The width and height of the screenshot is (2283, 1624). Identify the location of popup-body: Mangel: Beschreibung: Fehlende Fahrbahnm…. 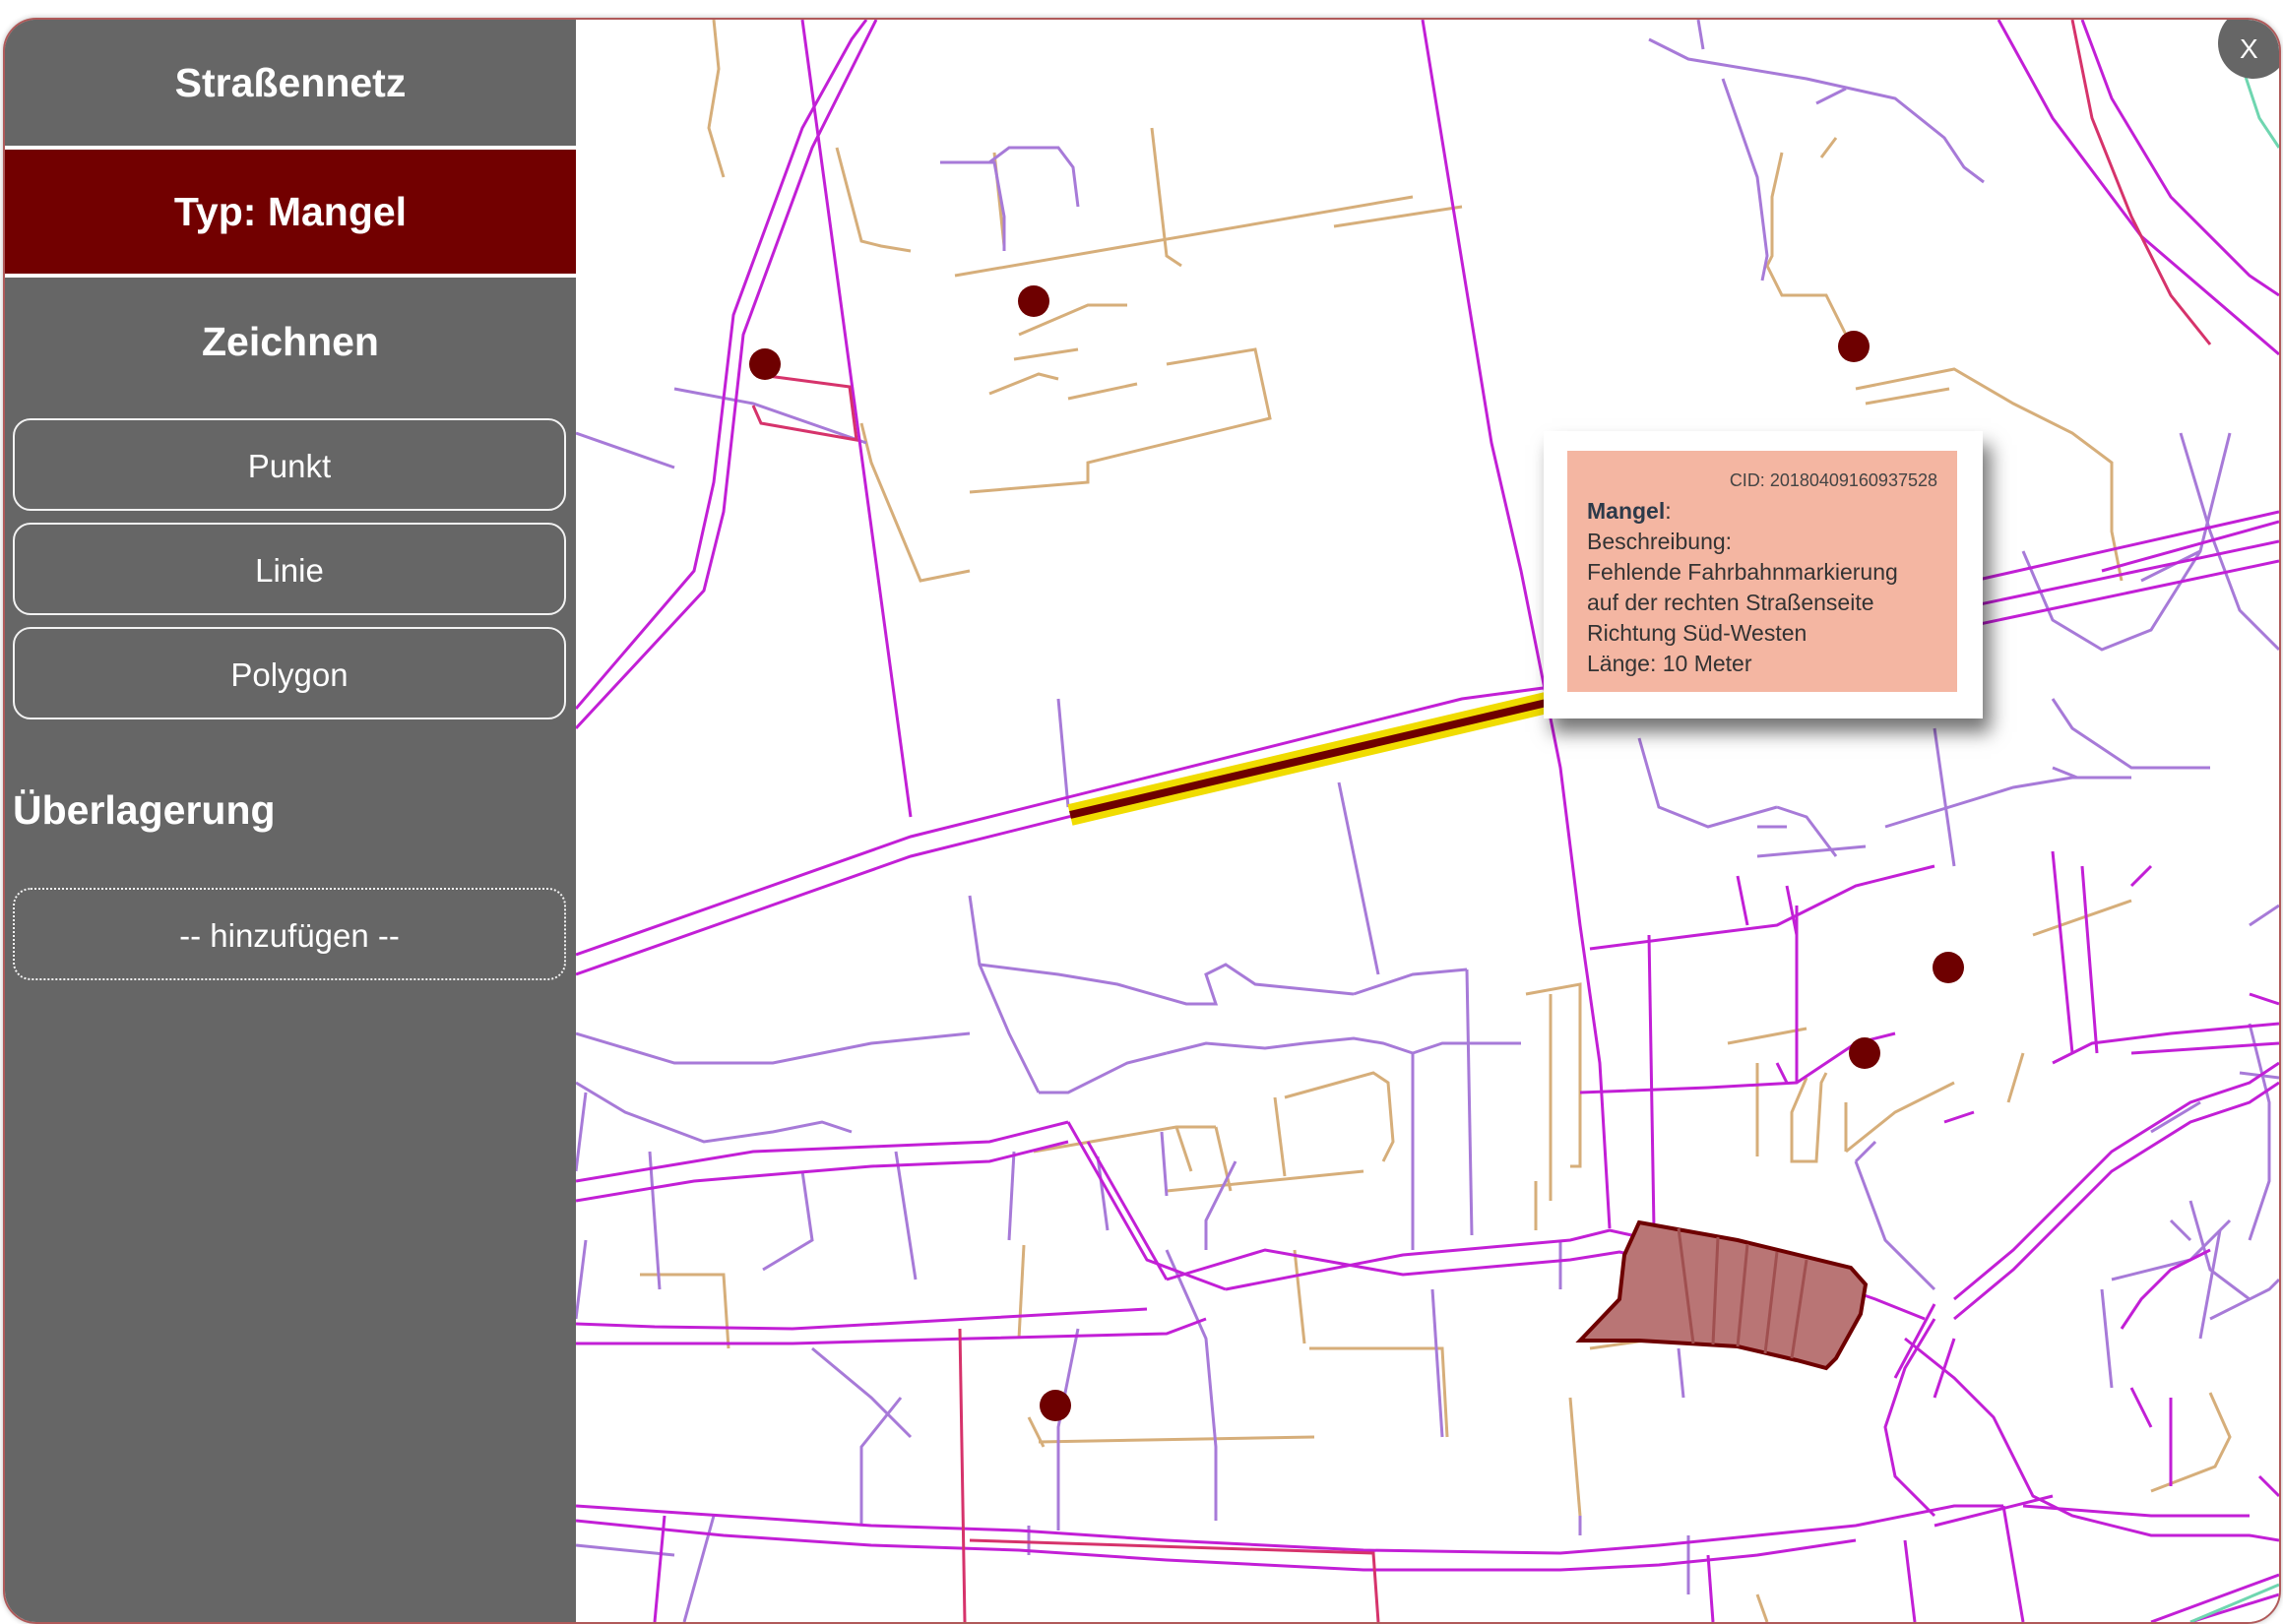
(1742, 587).